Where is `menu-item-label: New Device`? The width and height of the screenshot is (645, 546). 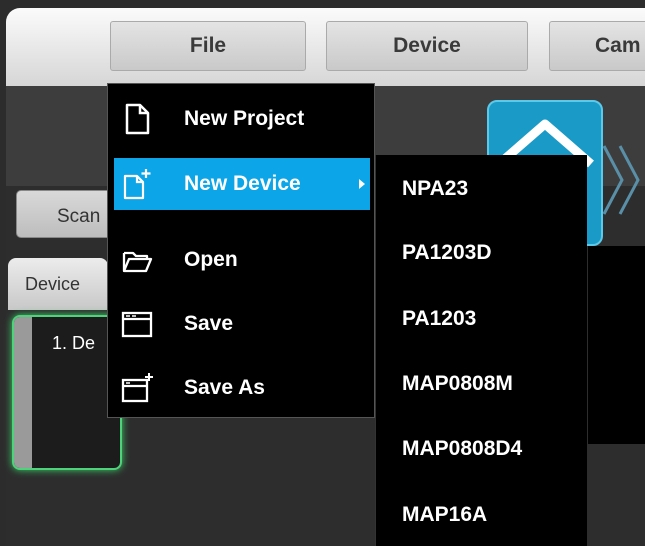 menu-item-label: New Device is located at coordinates (242, 183).